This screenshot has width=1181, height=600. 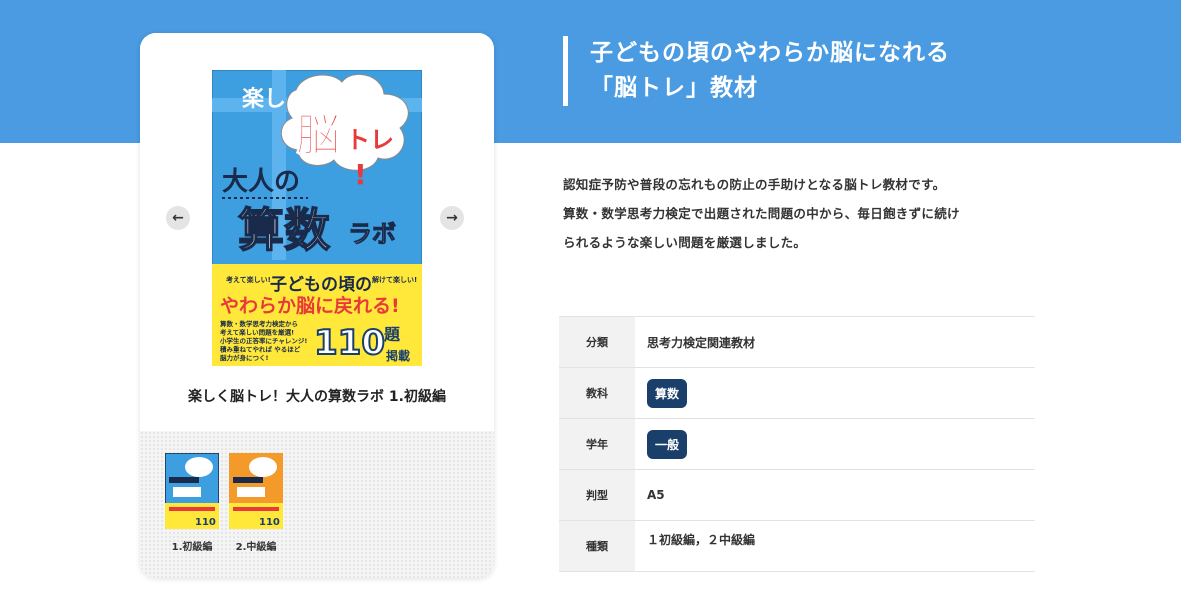 I want to click on product-title: 楽しく脳トレ！大人の算数ラボ 1.初級編, so click(x=317, y=397).